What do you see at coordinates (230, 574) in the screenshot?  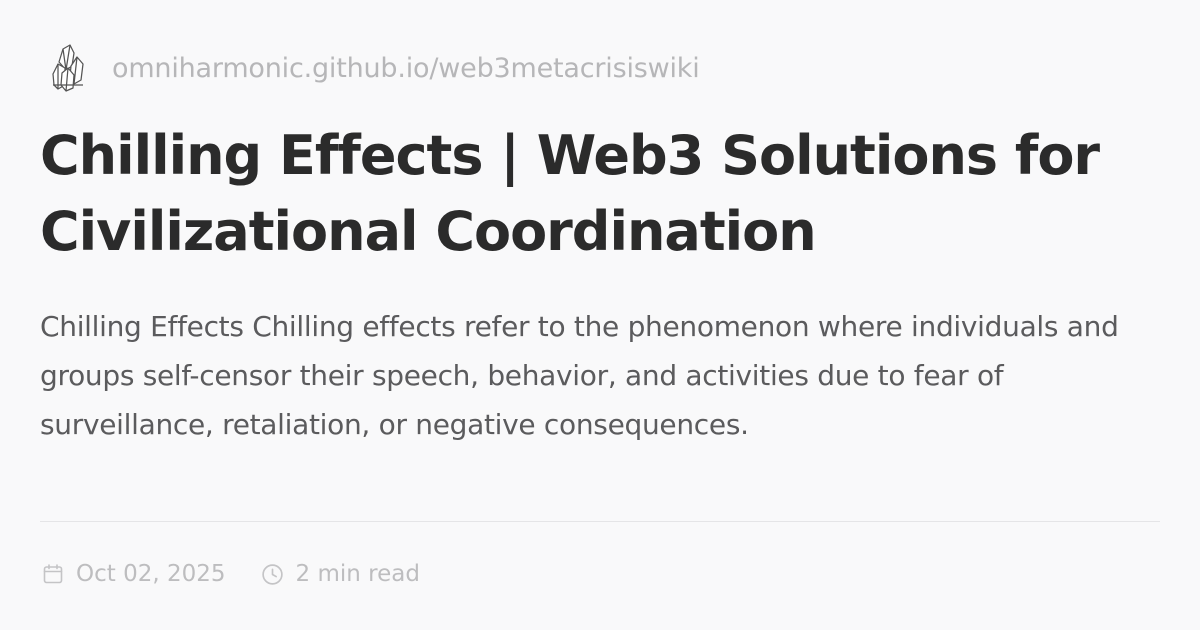 I see `post-meta: Oct 02, 2025 2 min read` at bounding box center [230, 574].